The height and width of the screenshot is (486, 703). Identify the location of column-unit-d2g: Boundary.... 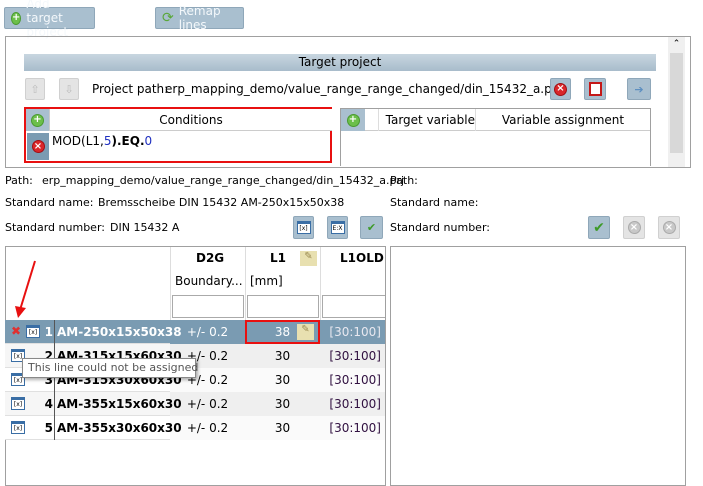
(209, 281).